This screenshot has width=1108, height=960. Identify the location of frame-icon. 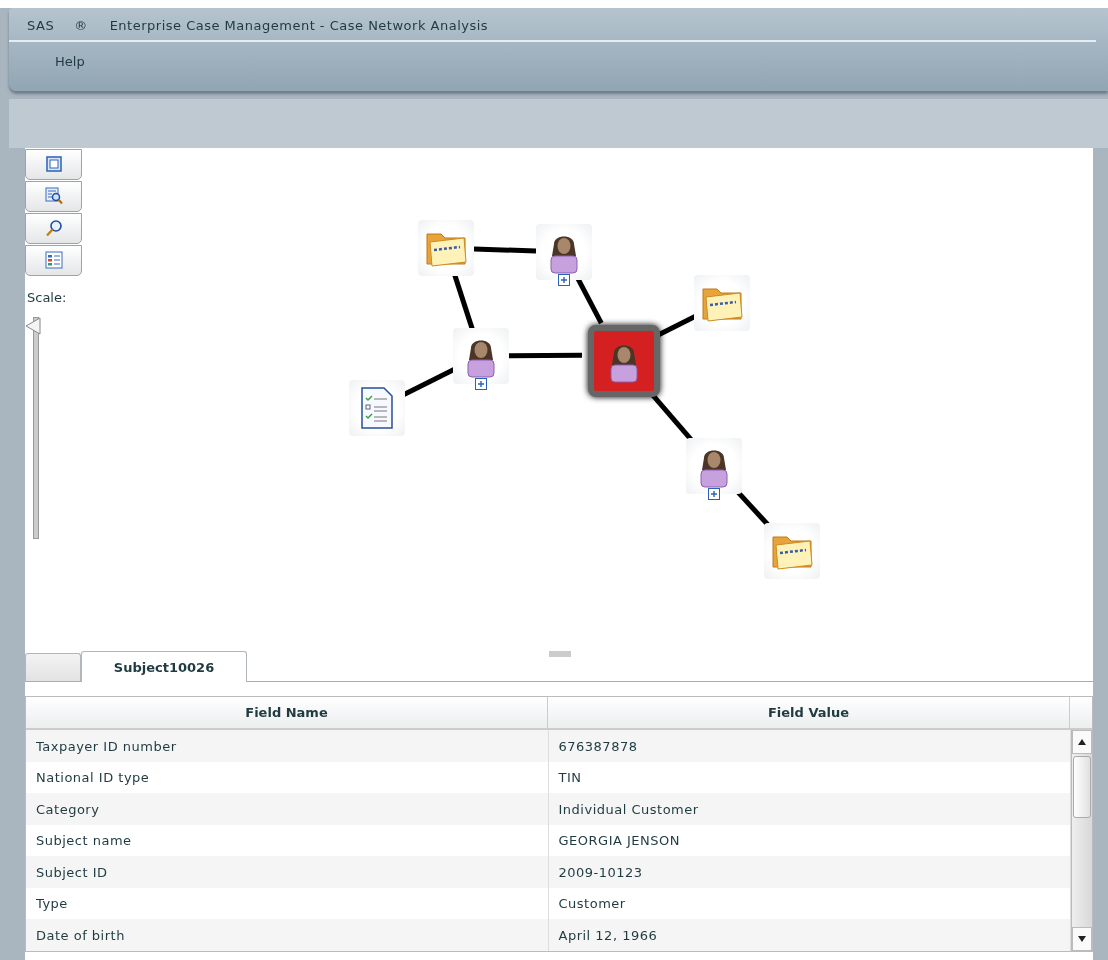
(53, 164).